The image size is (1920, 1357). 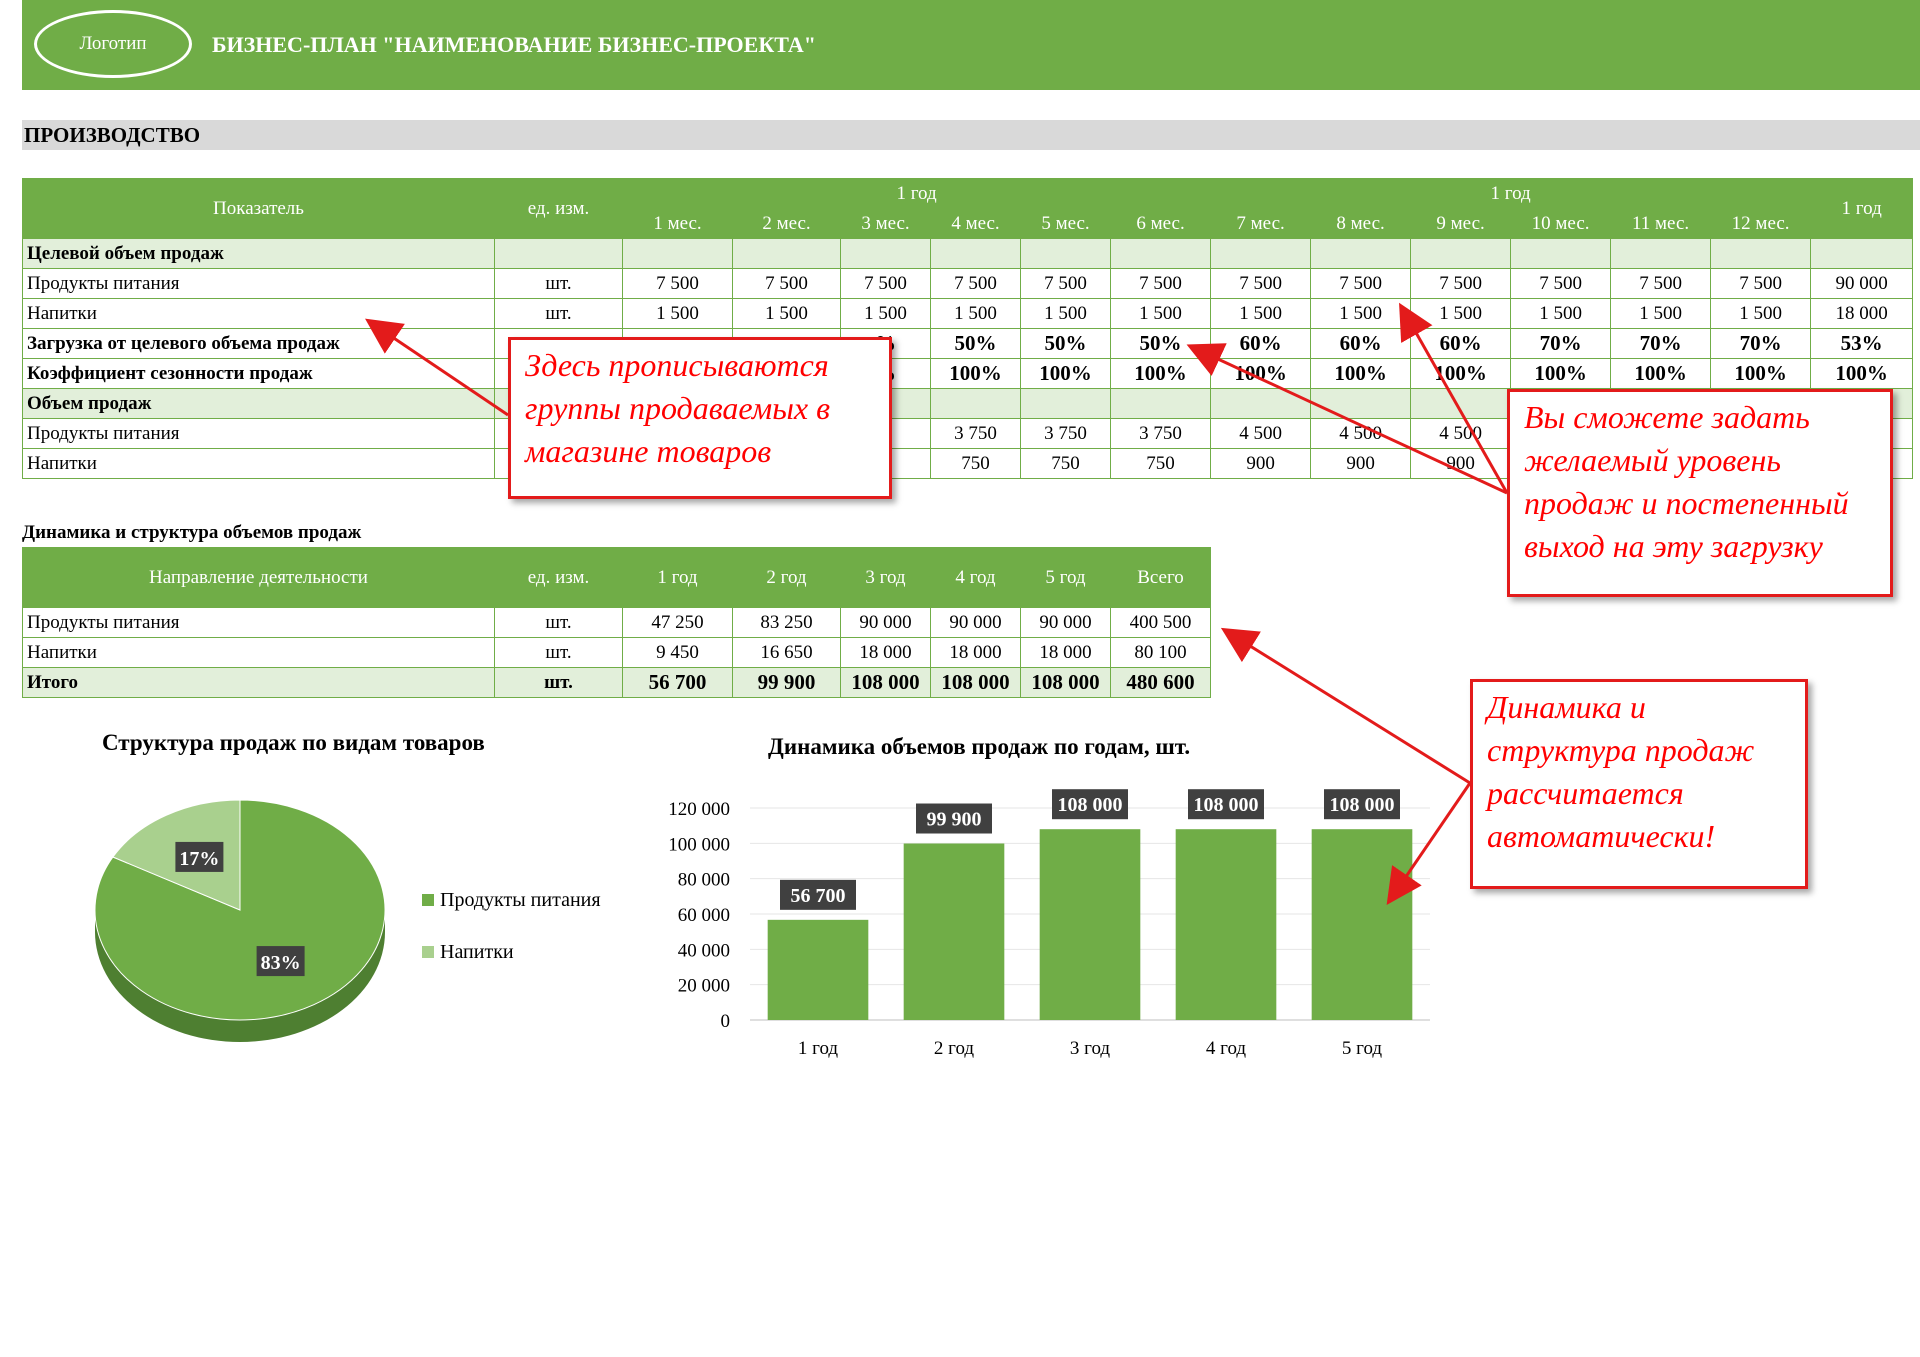 I want to click on arrow-to-month-values, so click(x=1454, y=398).